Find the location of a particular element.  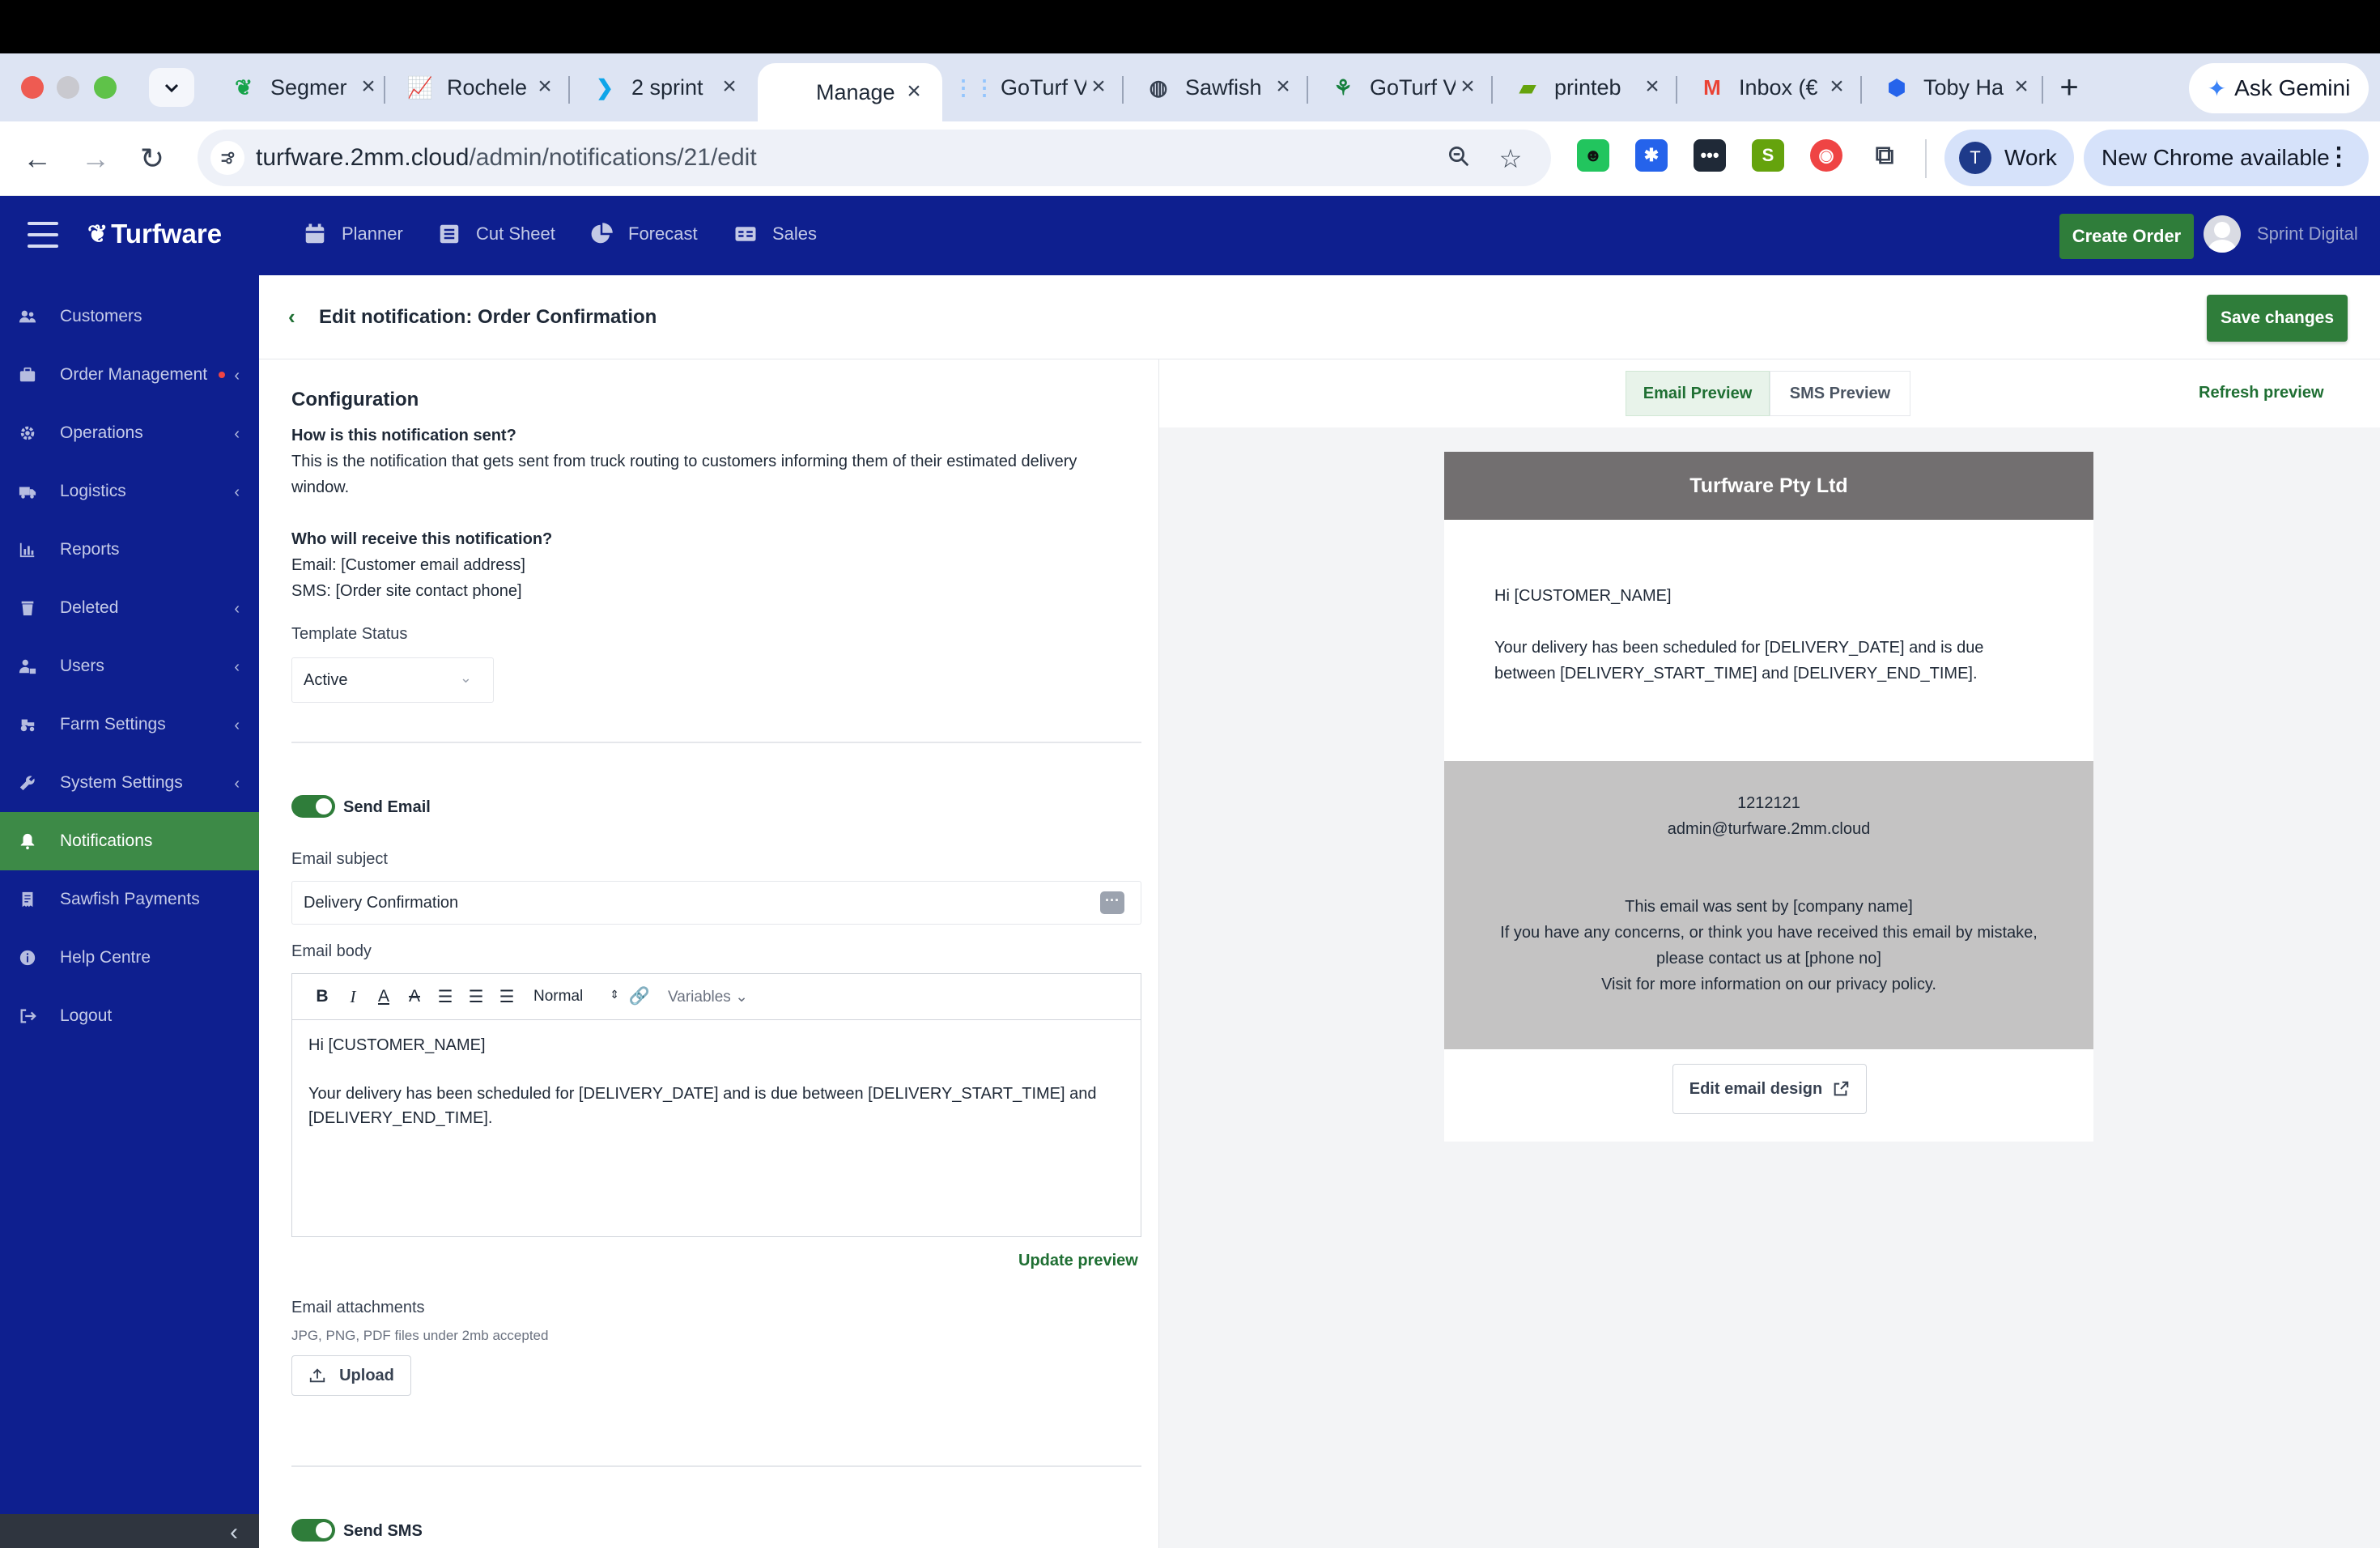

sidebar-item-logout: Logout is located at coordinates (129, 1016).